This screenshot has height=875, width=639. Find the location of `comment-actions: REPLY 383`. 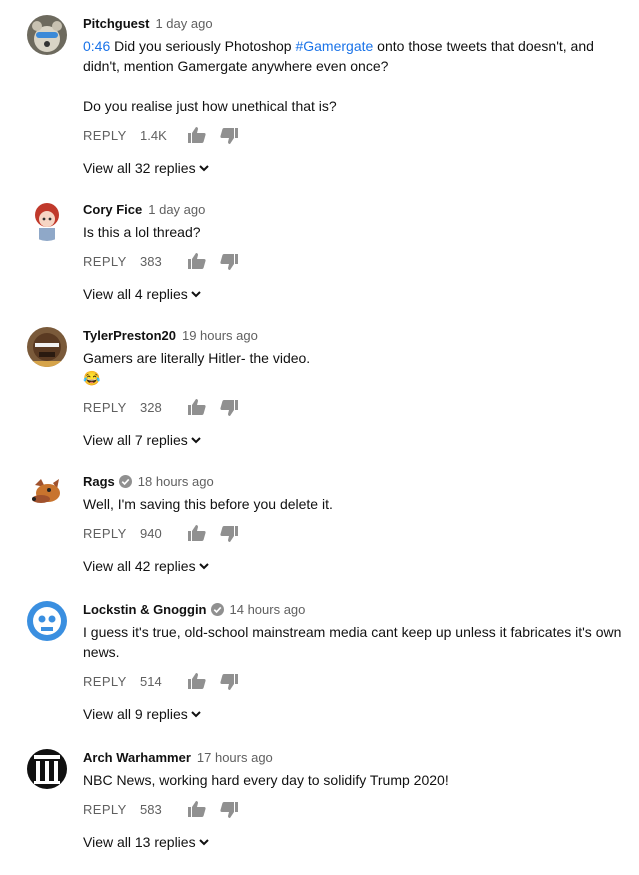

comment-actions: REPLY 383 is located at coordinates (356, 262).